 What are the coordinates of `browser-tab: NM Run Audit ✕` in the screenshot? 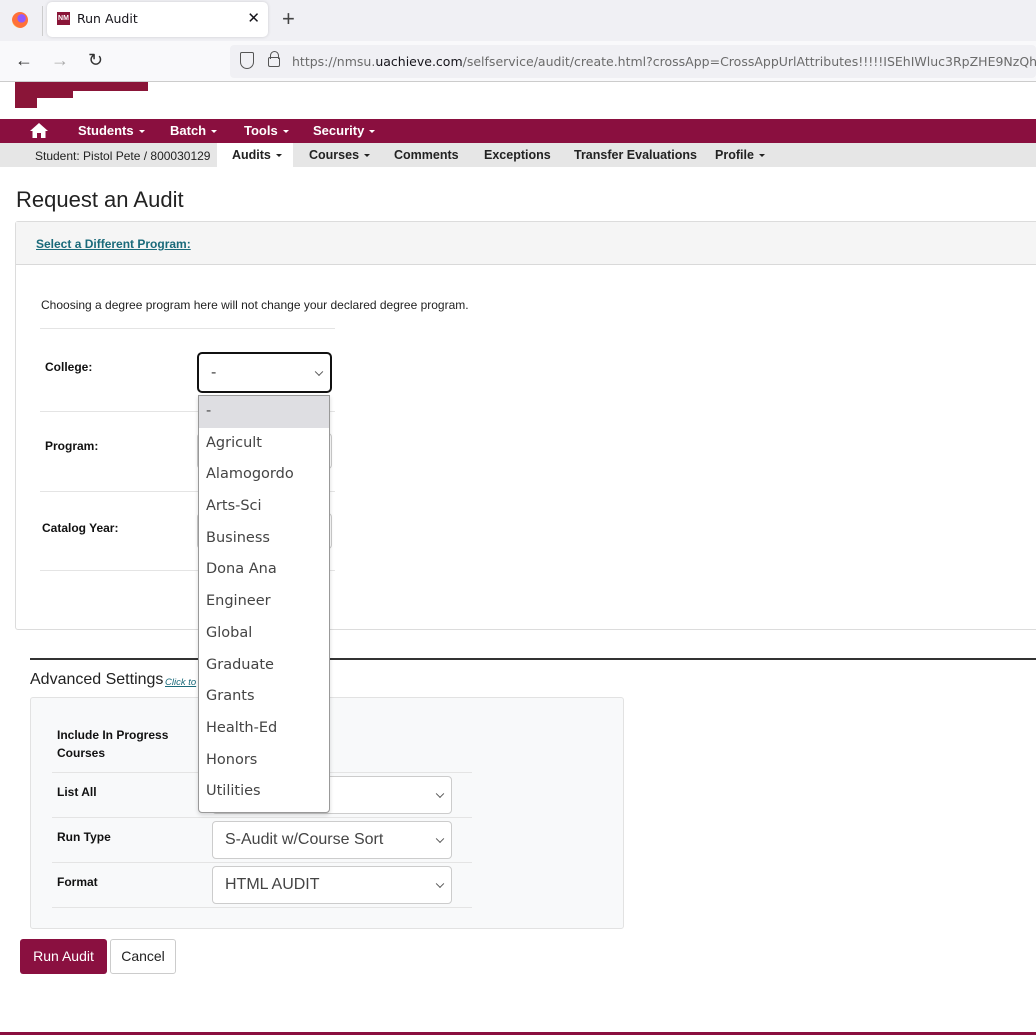 It's located at (157, 19).